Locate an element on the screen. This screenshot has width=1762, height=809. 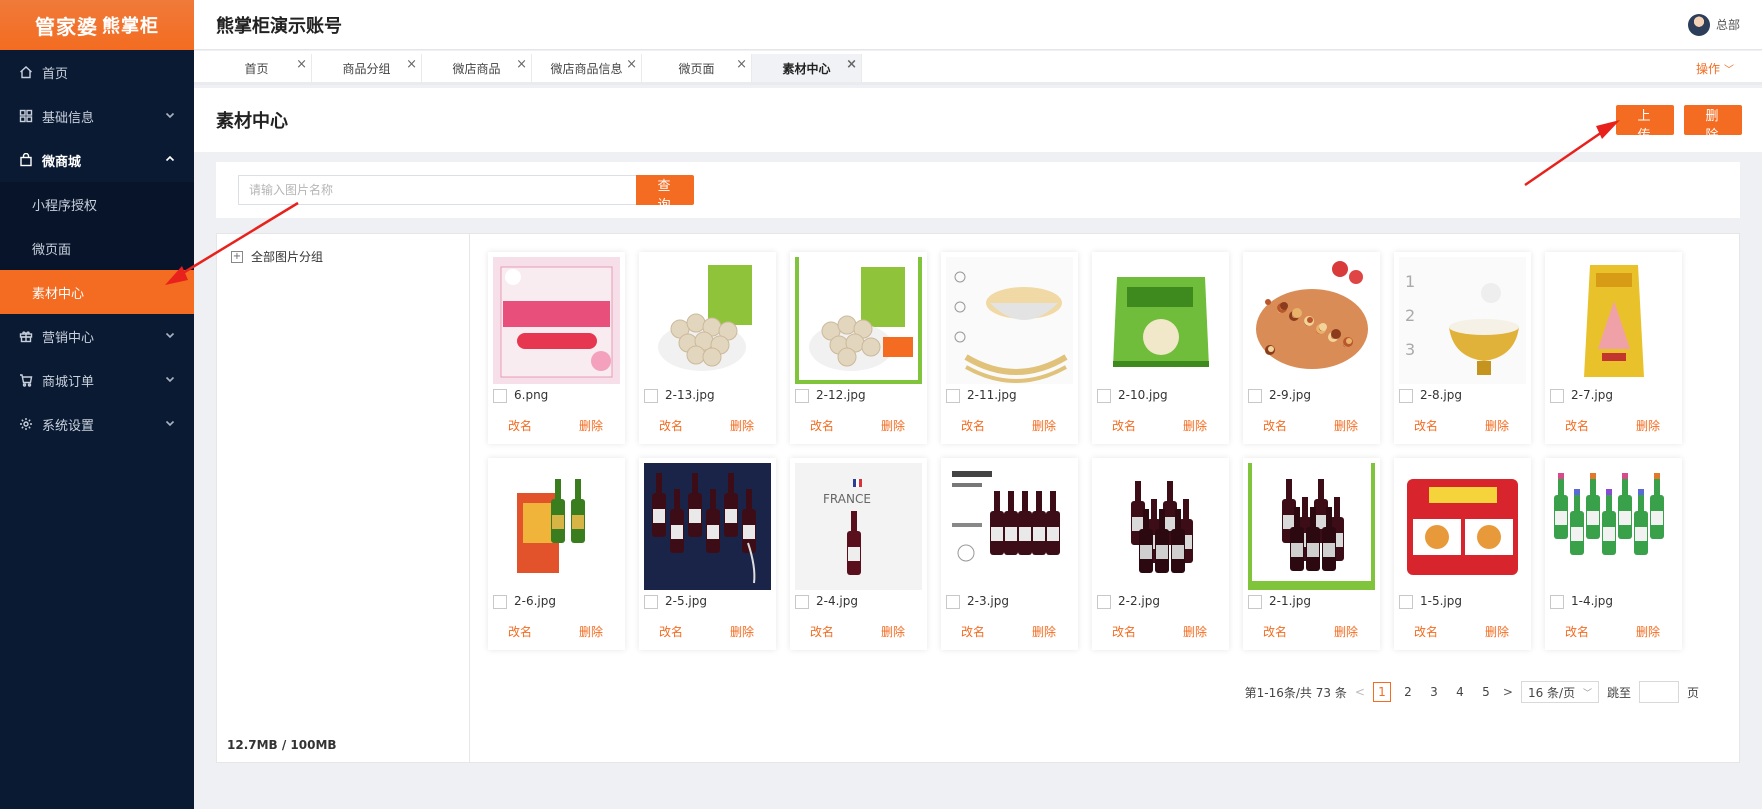
brand-logo: 管家婆 熊掌柜 is located at coordinates (97, 25).